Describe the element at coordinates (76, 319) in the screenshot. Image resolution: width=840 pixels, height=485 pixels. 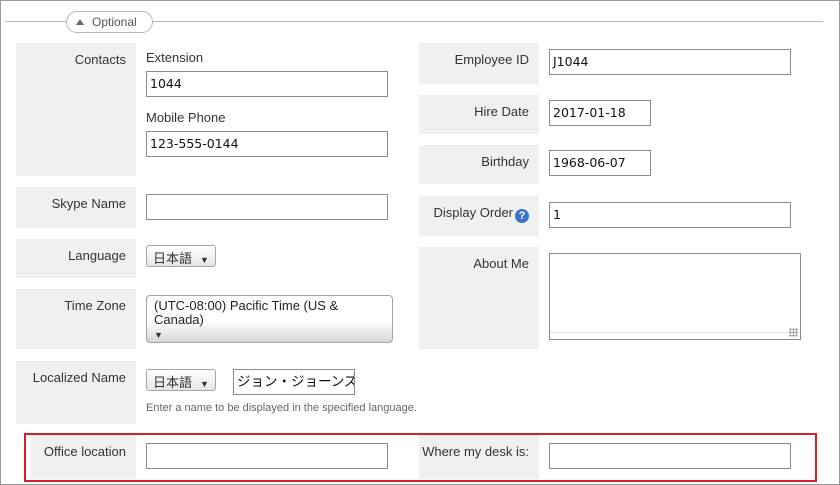
I see `time-zone-label: Time Zone` at that location.